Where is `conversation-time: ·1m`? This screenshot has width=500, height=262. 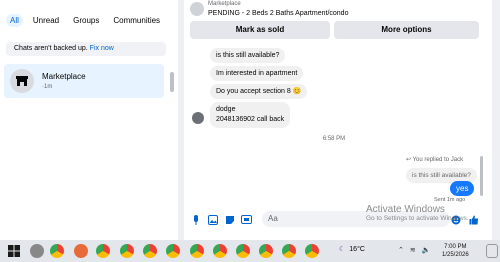 conversation-time: ·1m is located at coordinates (47, 87).